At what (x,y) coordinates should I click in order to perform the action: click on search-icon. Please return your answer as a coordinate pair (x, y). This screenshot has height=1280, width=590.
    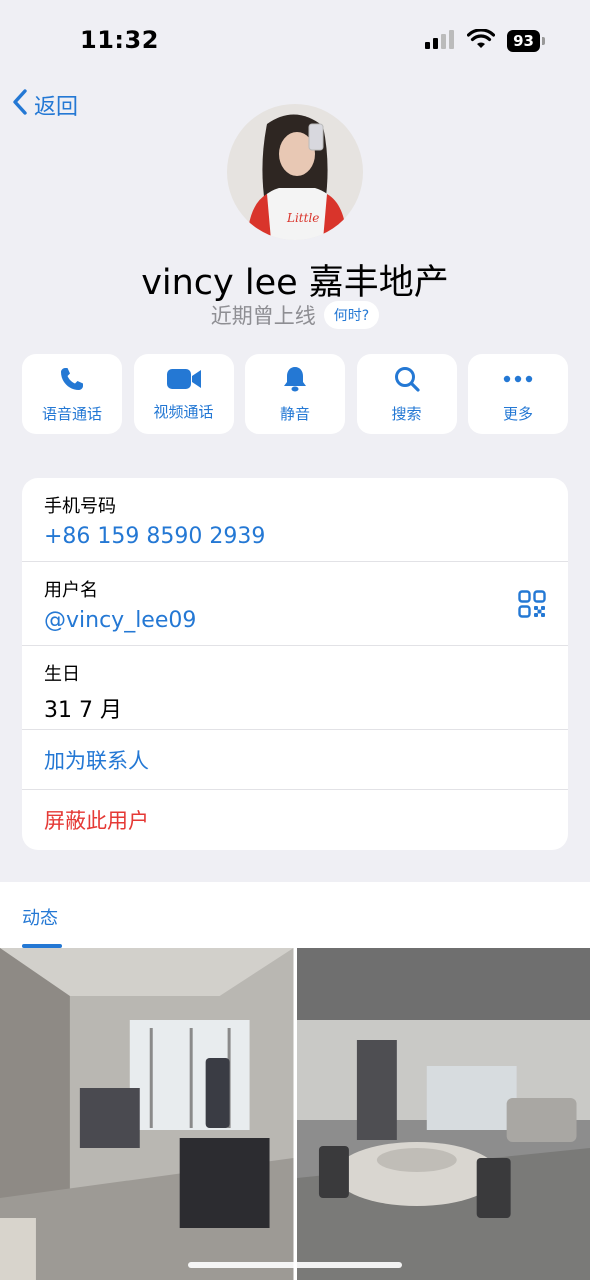
    Looking at the image, I should click on (407, 381).